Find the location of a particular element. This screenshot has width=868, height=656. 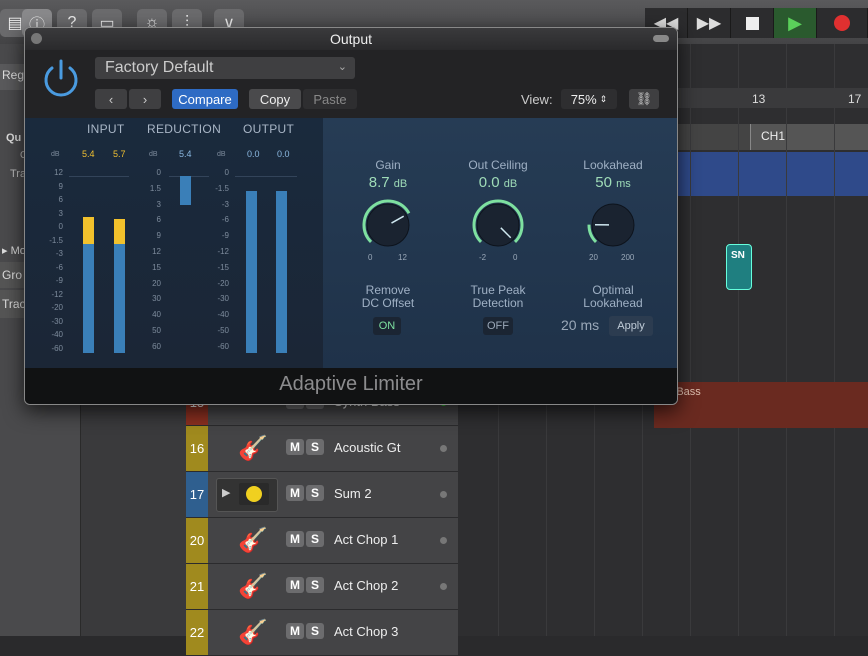

meter-scale-tick: 6 is located at coordinates (56, 199).